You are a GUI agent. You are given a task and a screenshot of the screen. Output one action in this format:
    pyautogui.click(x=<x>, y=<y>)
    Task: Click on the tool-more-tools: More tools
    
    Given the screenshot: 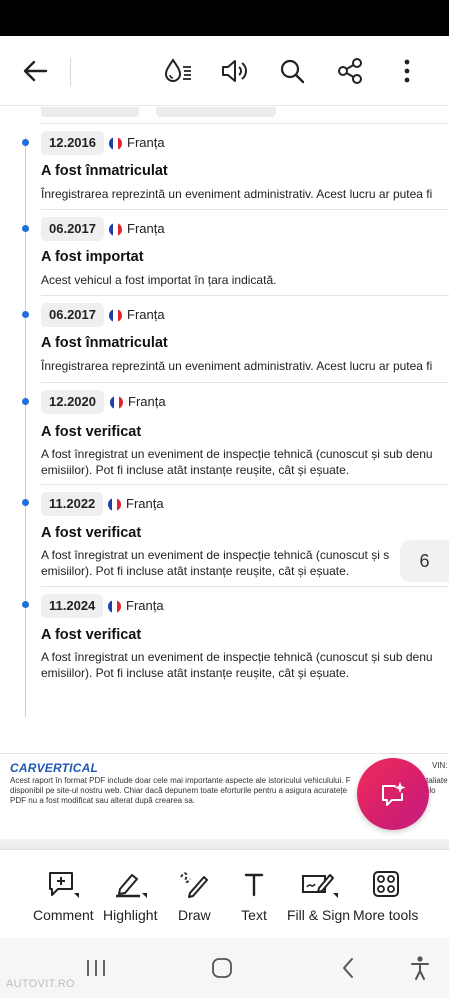 What is the action you would take?
    pyautogui.click(x=385, y=895)
    